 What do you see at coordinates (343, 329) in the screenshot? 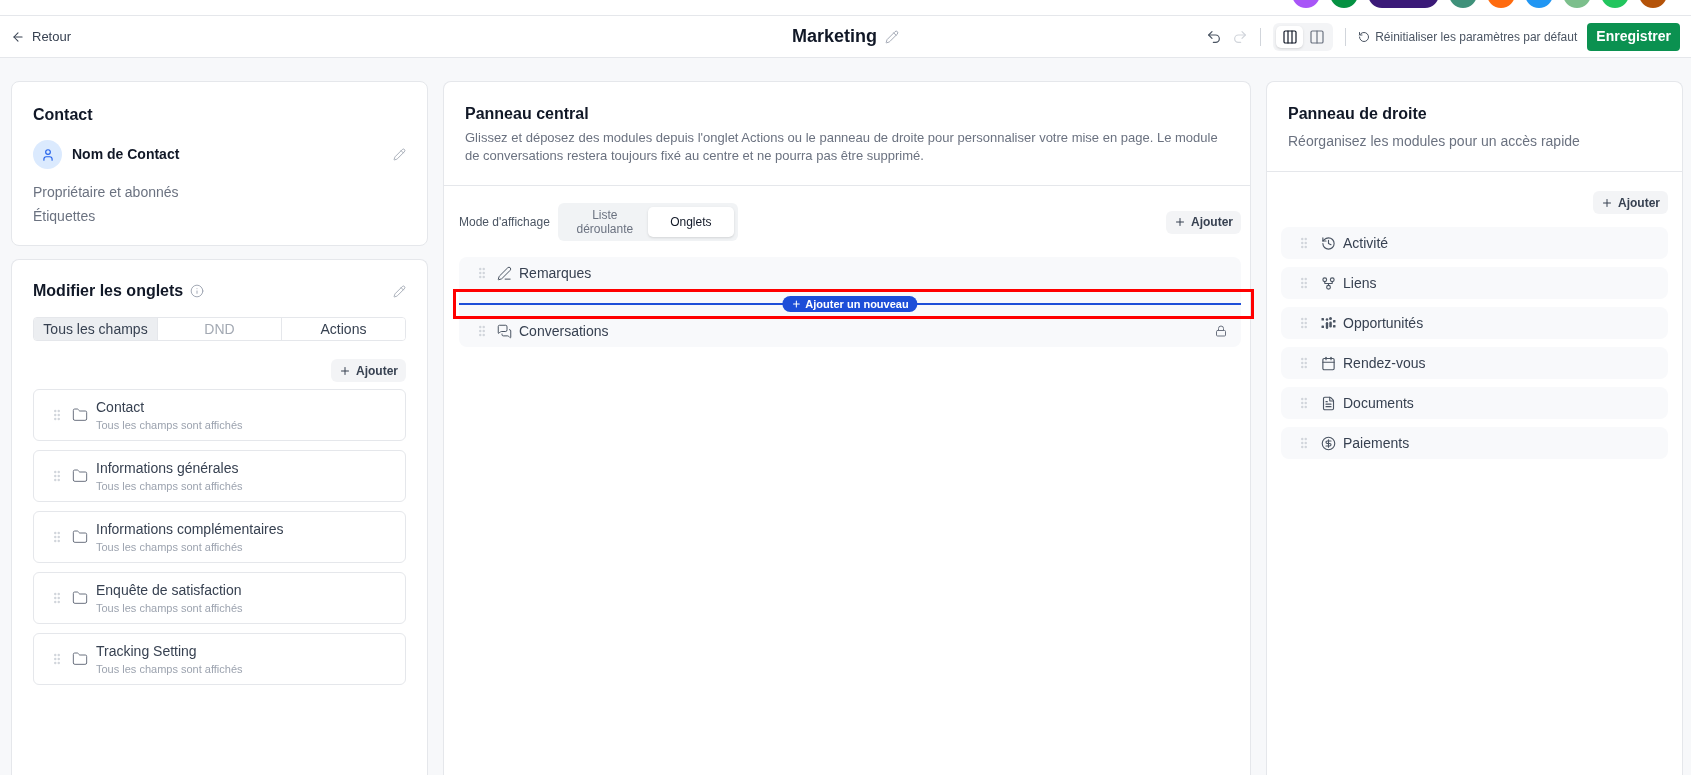
I see `tab: Actions` at bounding box center [343, 329].